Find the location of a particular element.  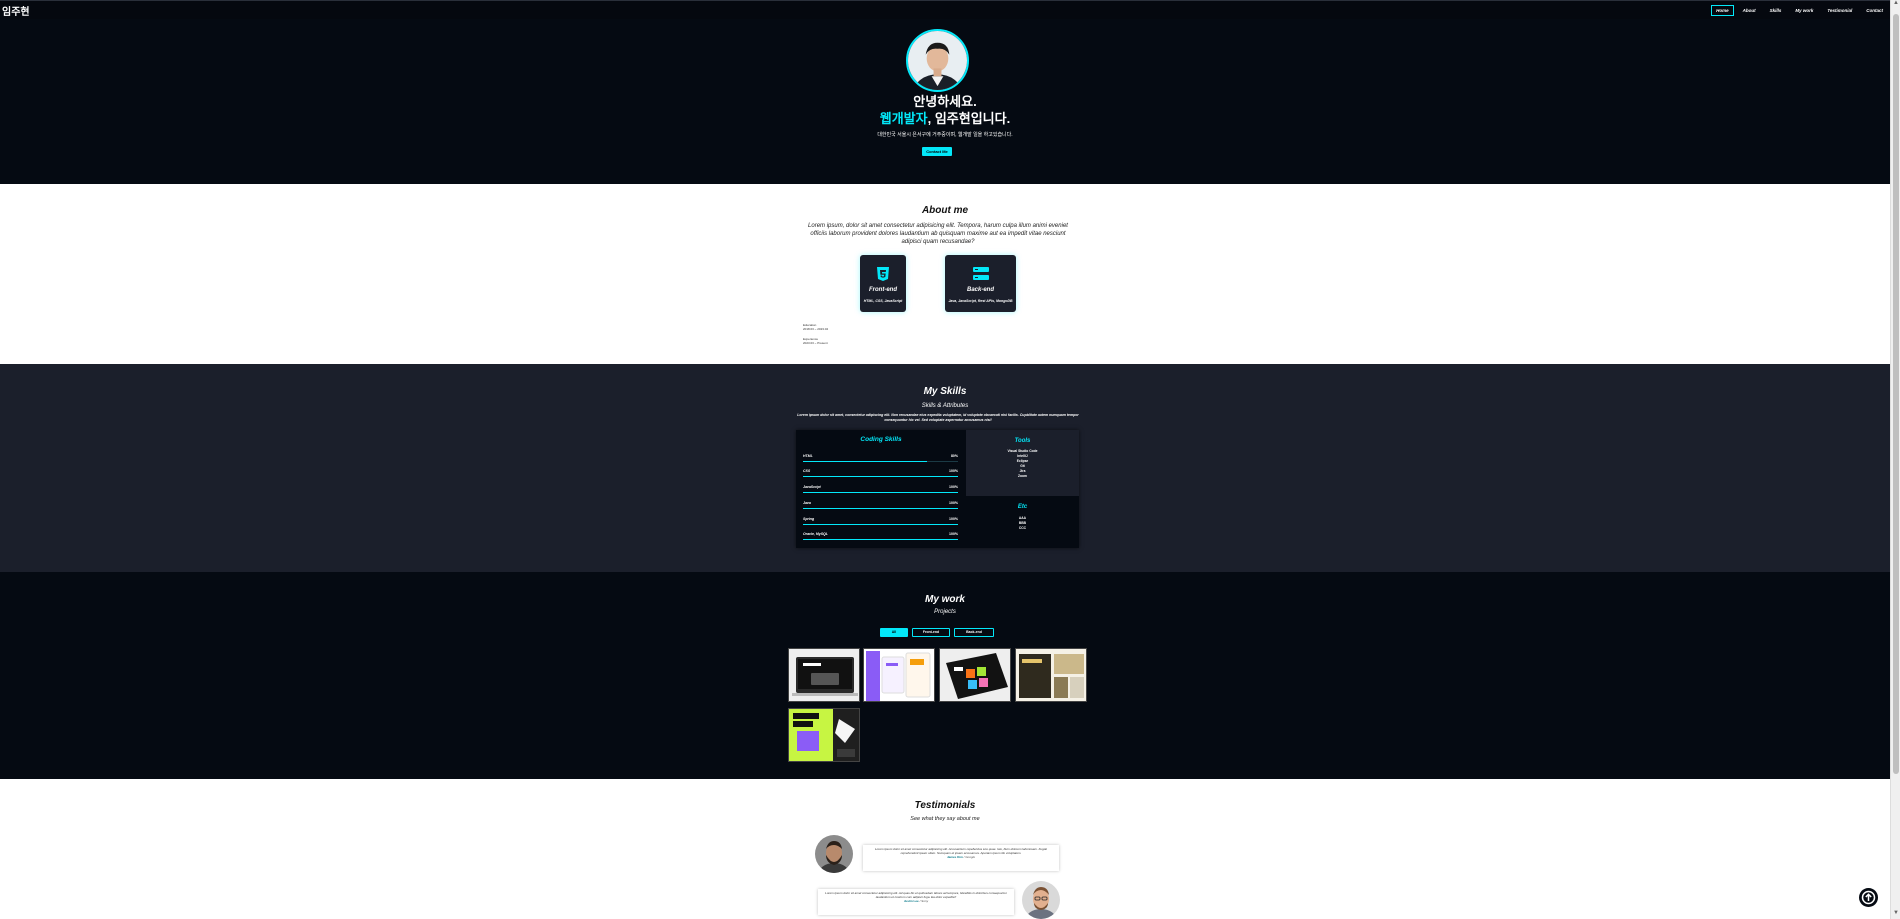

about-title: About me is located at coordinates (945, 210).